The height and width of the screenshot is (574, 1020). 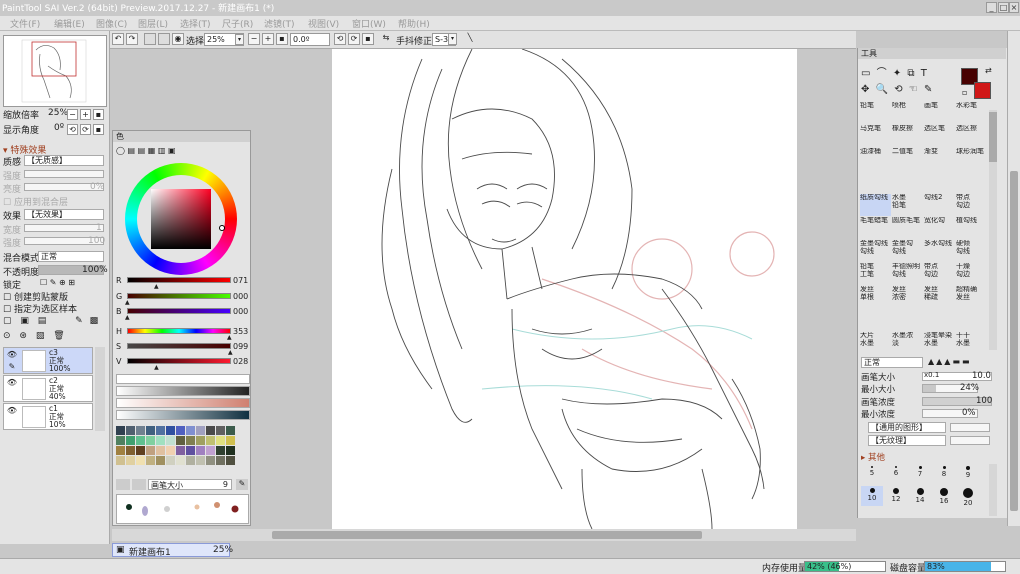 I want to click on ref-checkbox: ☐ 指定为选区样本, so click(x=40, y=308).